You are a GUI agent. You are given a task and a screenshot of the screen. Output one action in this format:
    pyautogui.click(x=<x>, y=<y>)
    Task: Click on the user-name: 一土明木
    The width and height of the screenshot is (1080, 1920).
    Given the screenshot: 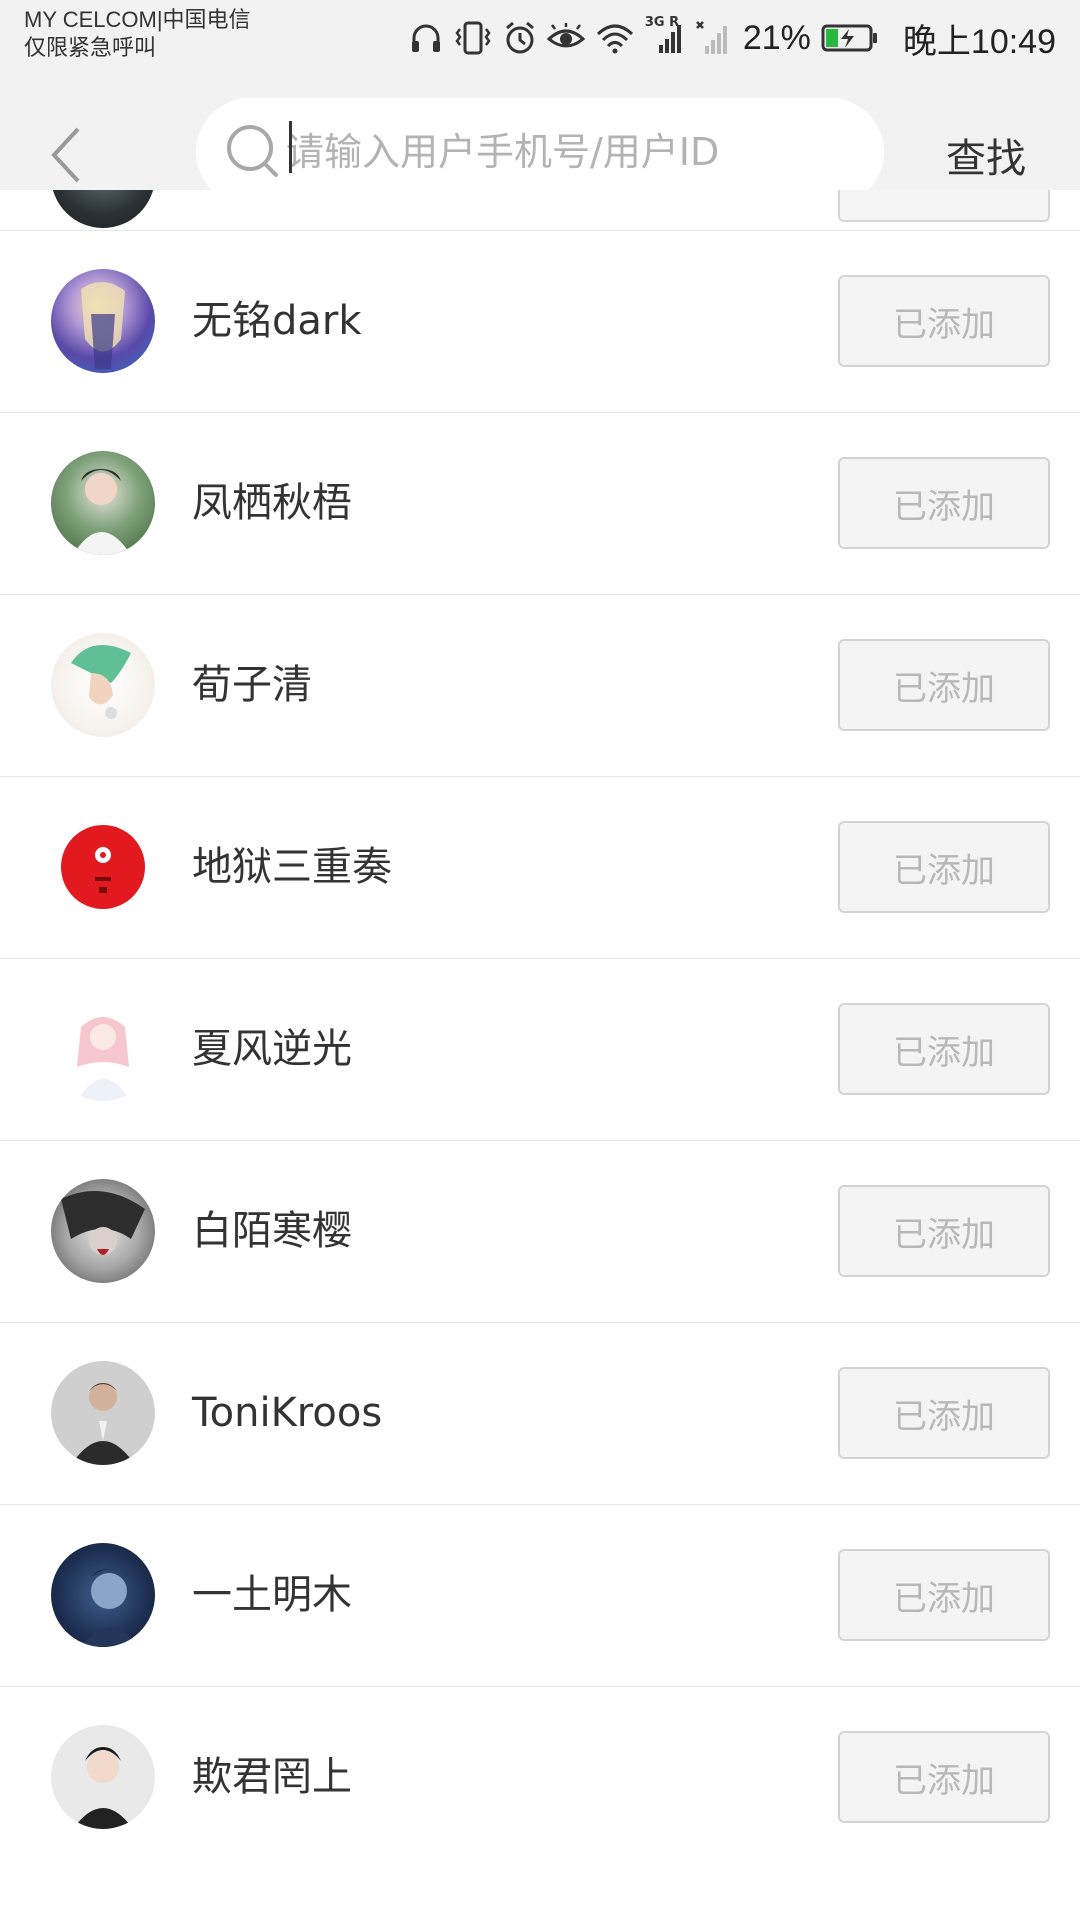 What is the action you would take?
    pyautogui.click(x=272, y=1595)
    